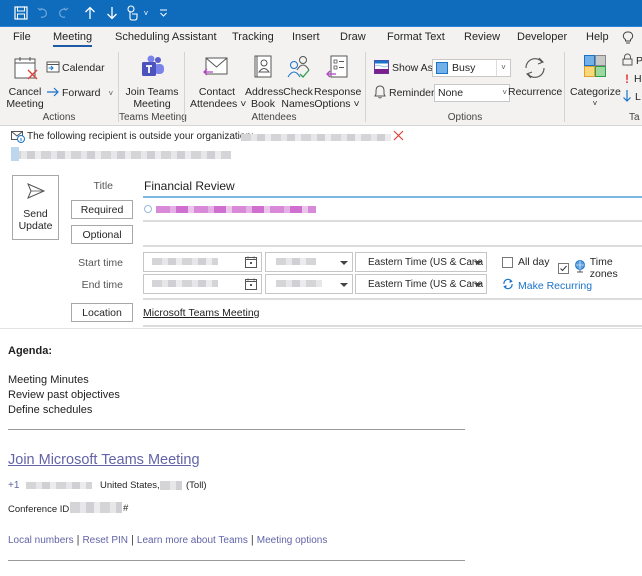 This screenshot has height=576, width=642. I want to click on touch-dropdown-icon: ˅, so click(146, 13).